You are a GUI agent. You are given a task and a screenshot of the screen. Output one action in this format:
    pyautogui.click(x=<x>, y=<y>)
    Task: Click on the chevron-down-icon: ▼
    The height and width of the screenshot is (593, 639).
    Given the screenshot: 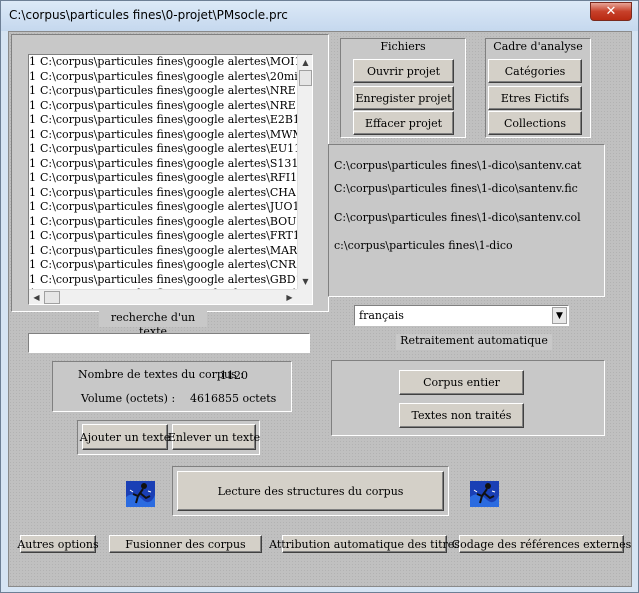 What is the action you would take?
    pyautogui.click(x=559, y=315)
    